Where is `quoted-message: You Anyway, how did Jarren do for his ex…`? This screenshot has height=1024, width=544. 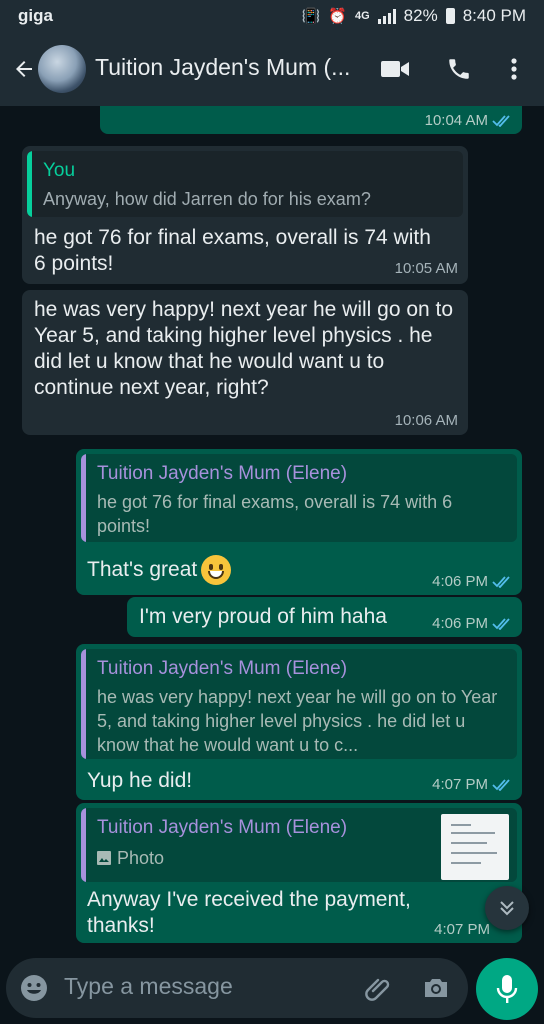
quoted-message: You Anyway, how did Jarren do for his ex… is located at coordinates (245, 184).